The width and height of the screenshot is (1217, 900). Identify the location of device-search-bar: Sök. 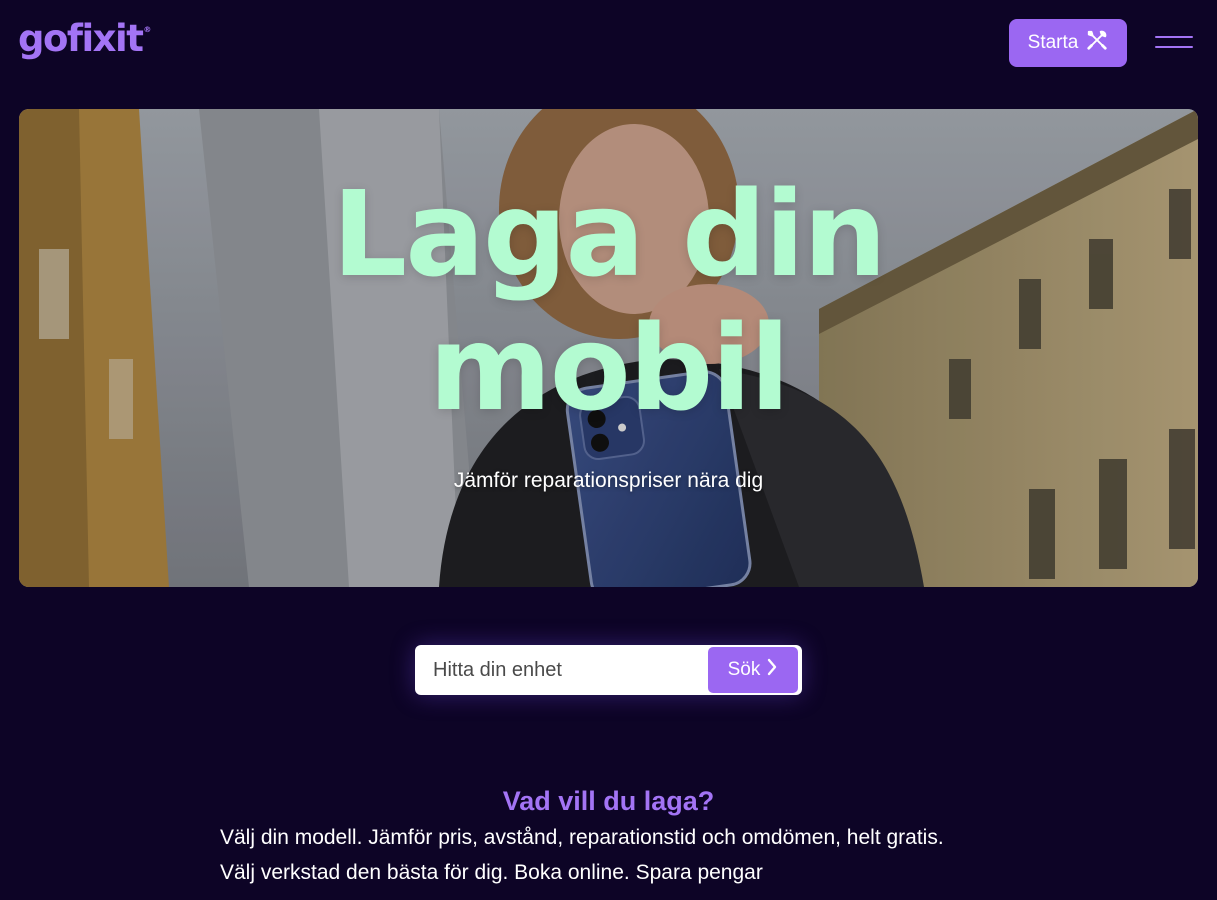
(608, 670).